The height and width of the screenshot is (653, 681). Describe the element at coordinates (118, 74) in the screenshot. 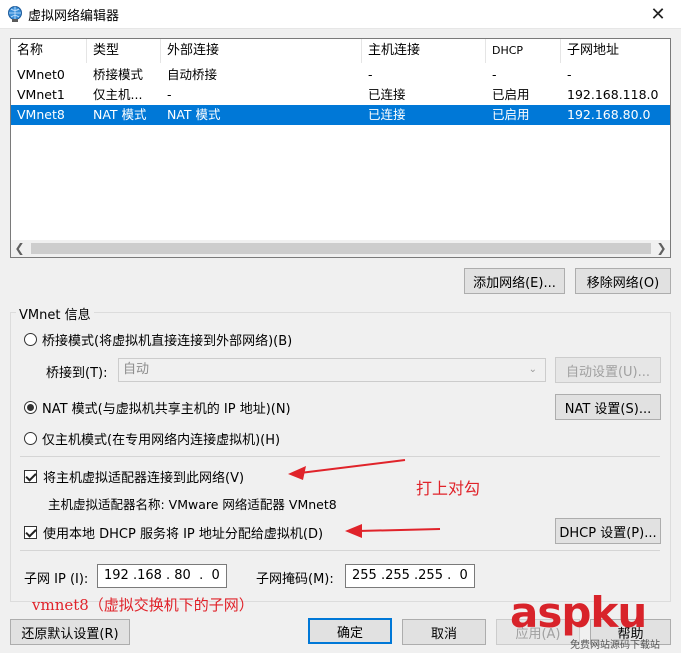

I see `cell-type: 桥接模式` at that location.